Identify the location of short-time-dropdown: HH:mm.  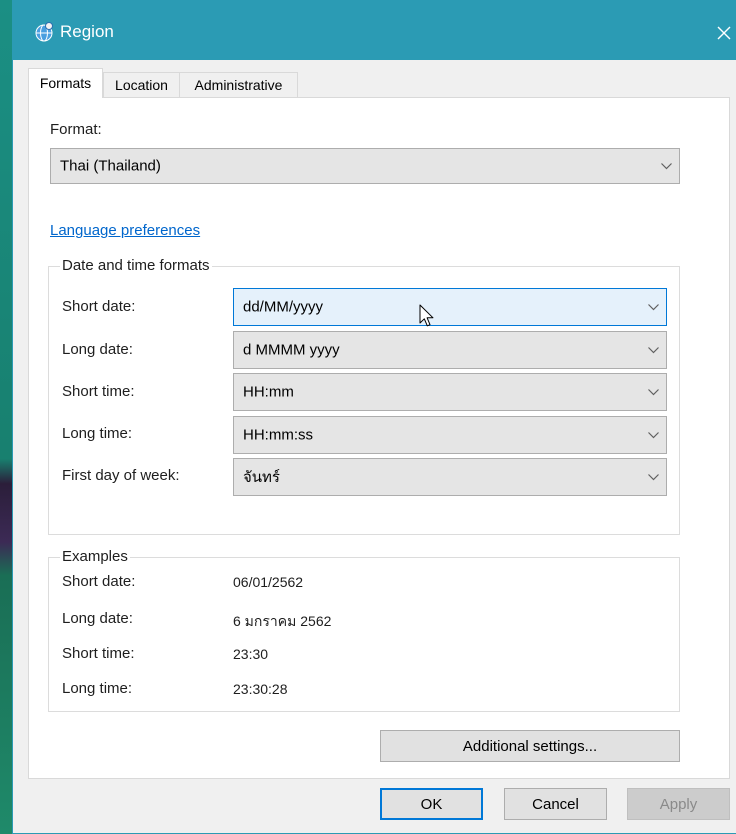
(450, 392).